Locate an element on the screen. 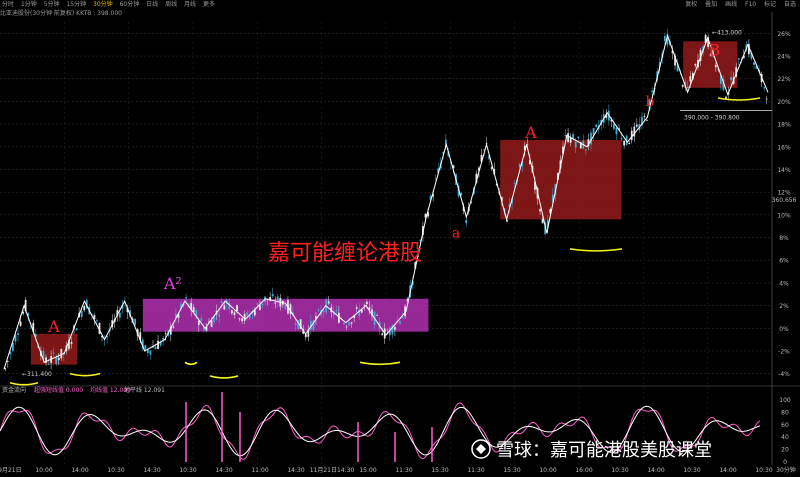  y-tick-label: 2% is located at coordinates (784, 306).